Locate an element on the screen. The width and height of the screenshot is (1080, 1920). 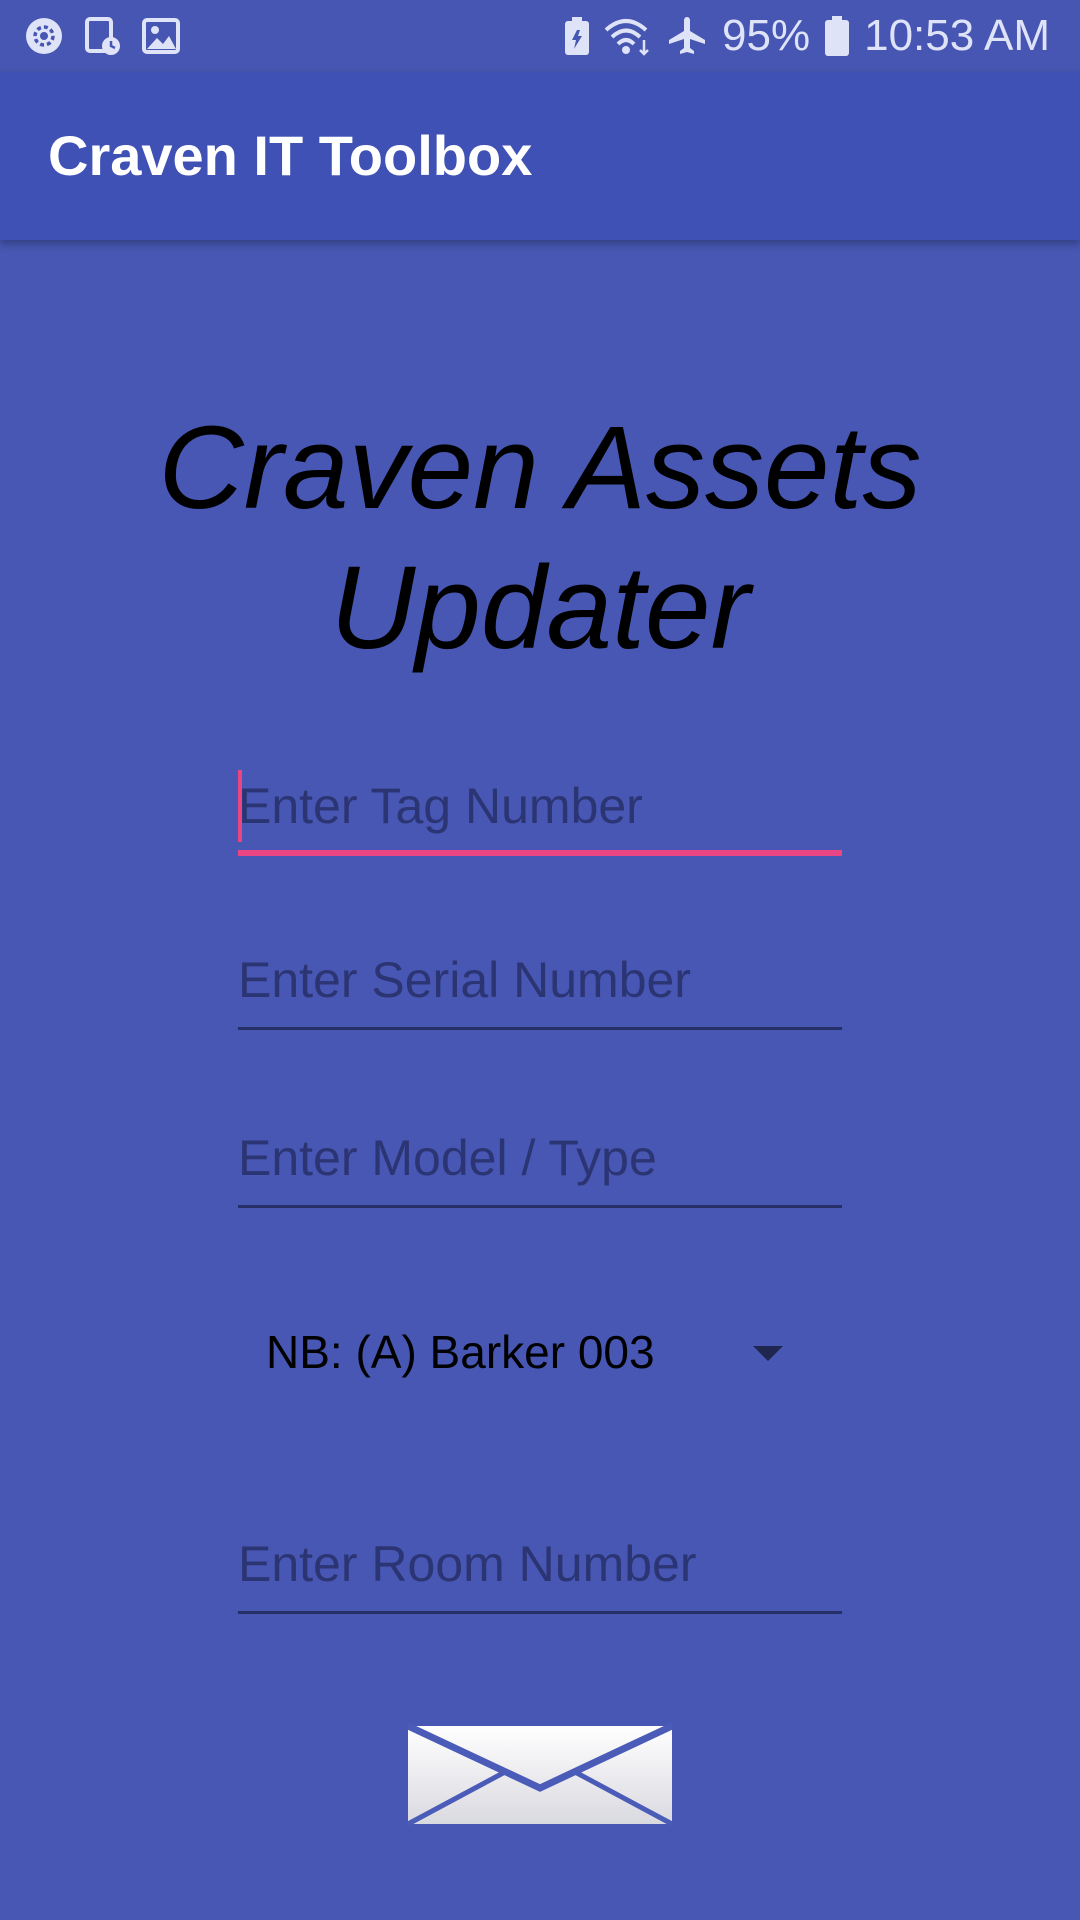
serial-number-underline is located at coordinates (540, 1028).